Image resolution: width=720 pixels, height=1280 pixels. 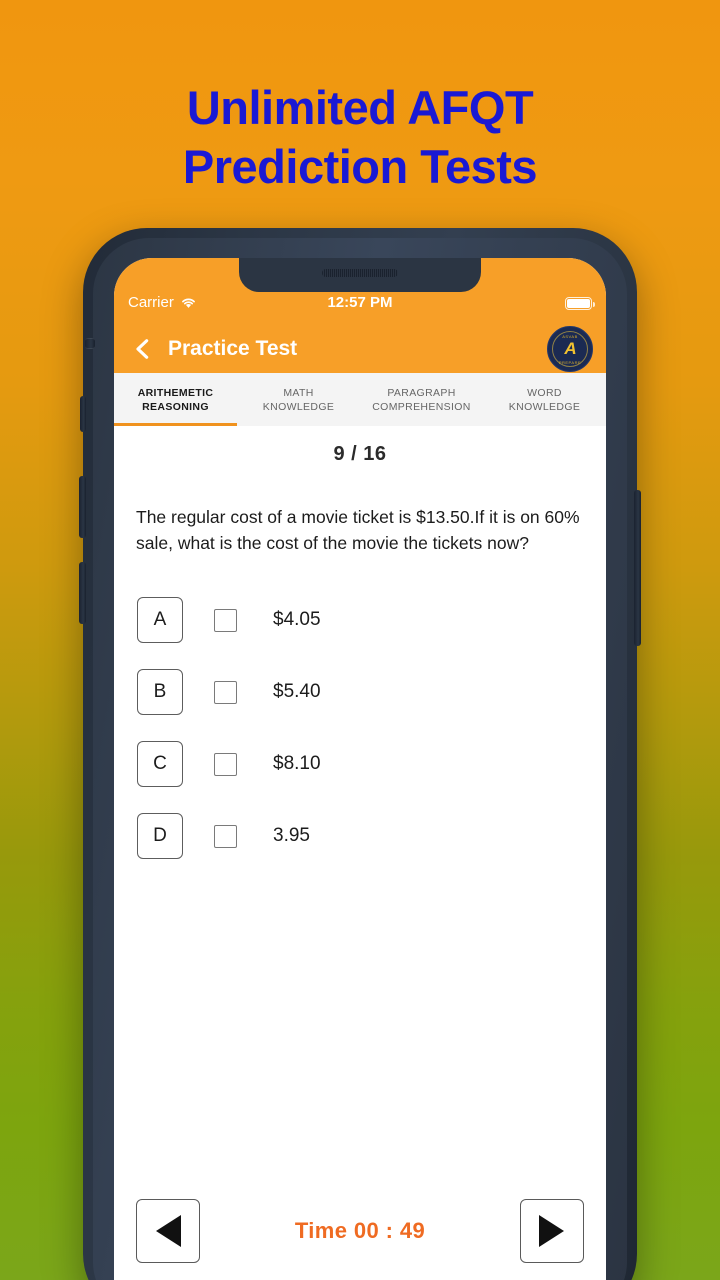 I want to click on headline-line-2: Prediction Tests, so click(x=360, y=166).